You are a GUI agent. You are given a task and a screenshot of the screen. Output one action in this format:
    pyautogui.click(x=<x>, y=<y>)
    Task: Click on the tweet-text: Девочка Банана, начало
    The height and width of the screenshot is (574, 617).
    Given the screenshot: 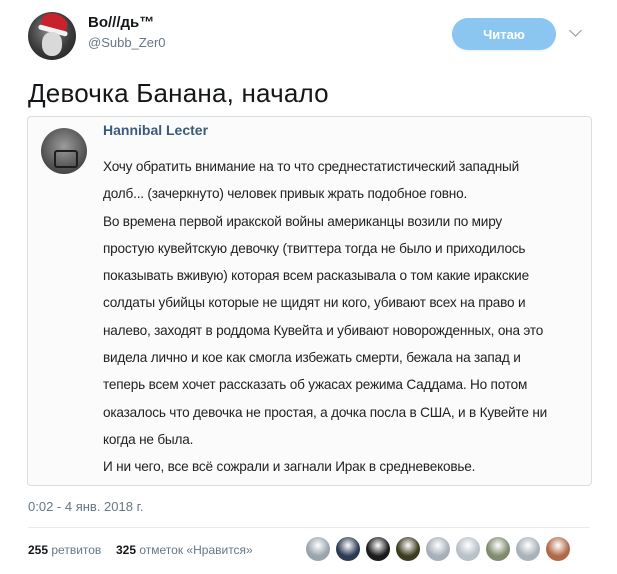 What is the action you would take?
    pyautogui.click(x=178, y=93)
    